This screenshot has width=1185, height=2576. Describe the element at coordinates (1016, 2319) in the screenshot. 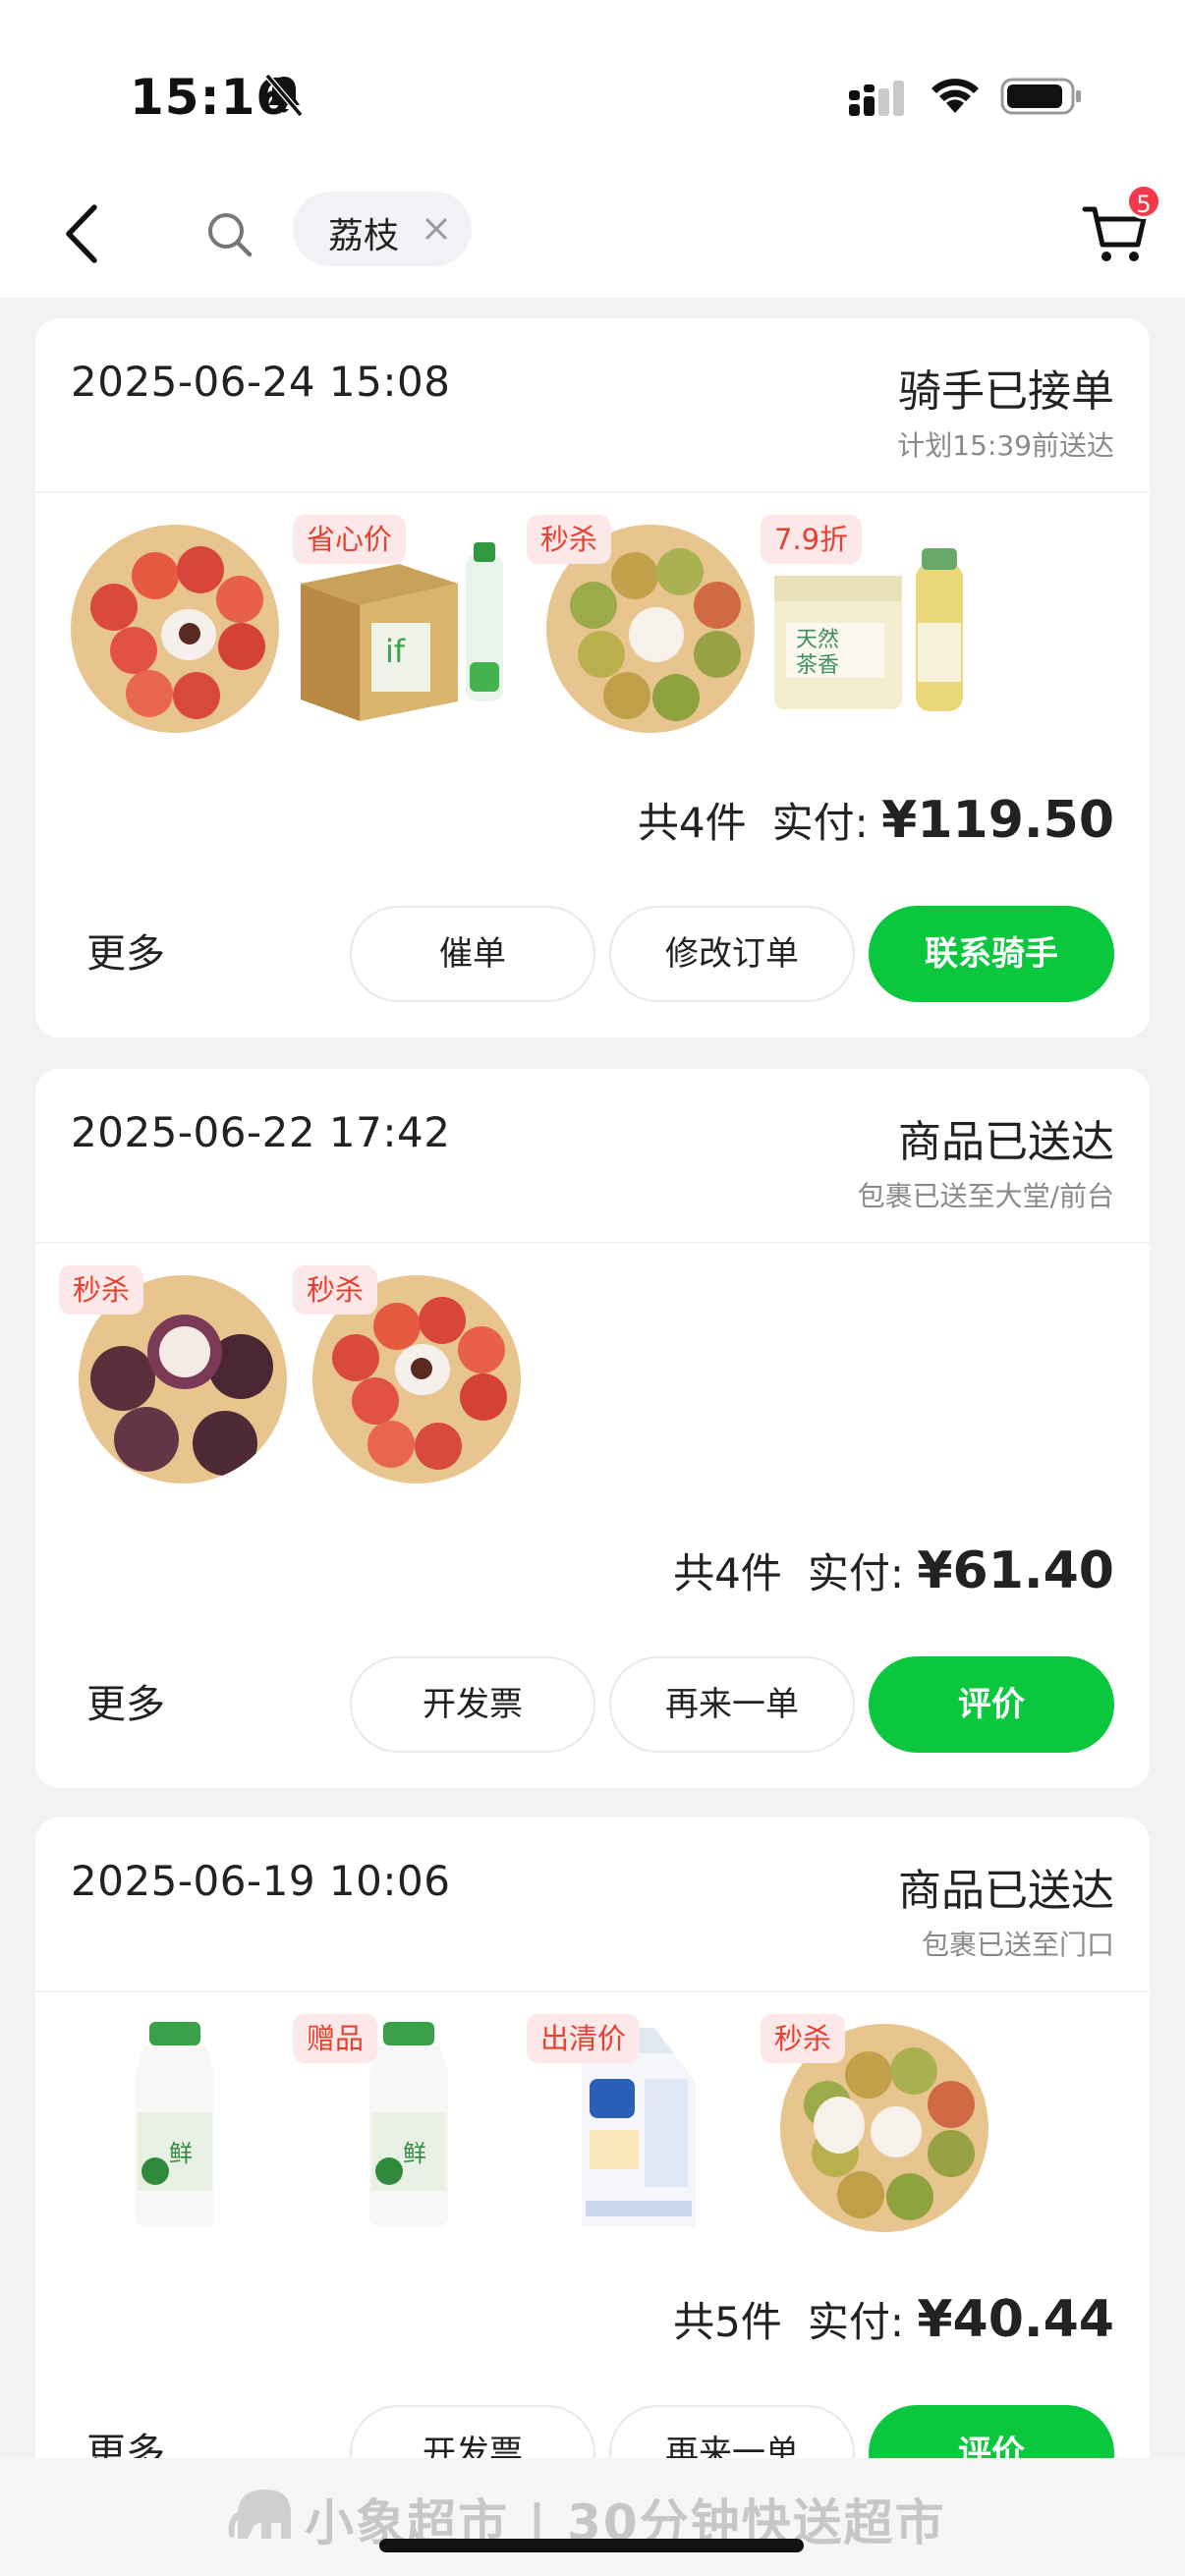

I see `order-price: ¥40.44` at that location.